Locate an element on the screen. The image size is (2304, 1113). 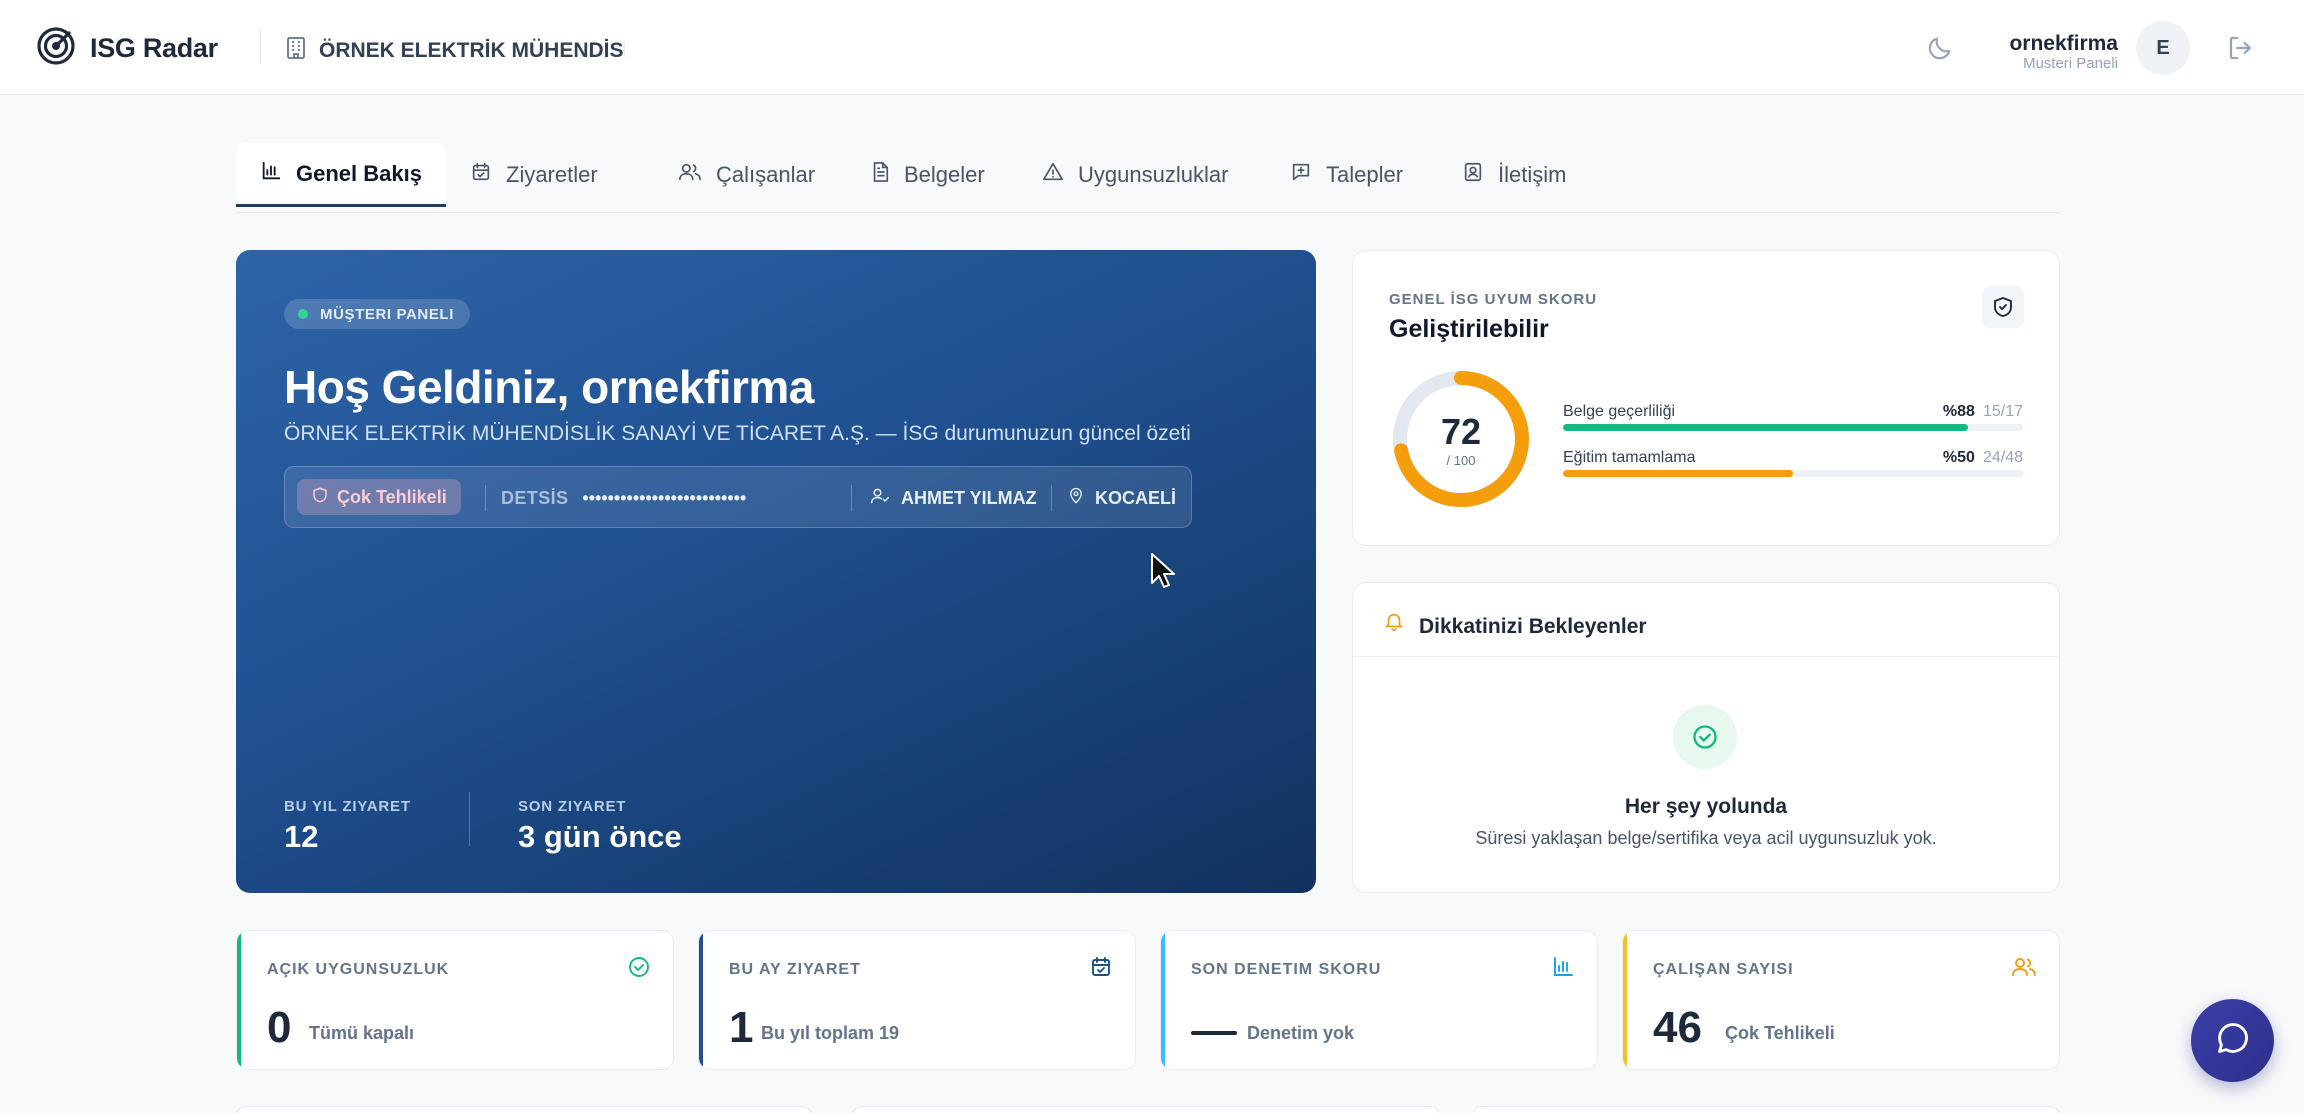
score-status: Geliştirilebilir is located at coordinates (1469, 329).